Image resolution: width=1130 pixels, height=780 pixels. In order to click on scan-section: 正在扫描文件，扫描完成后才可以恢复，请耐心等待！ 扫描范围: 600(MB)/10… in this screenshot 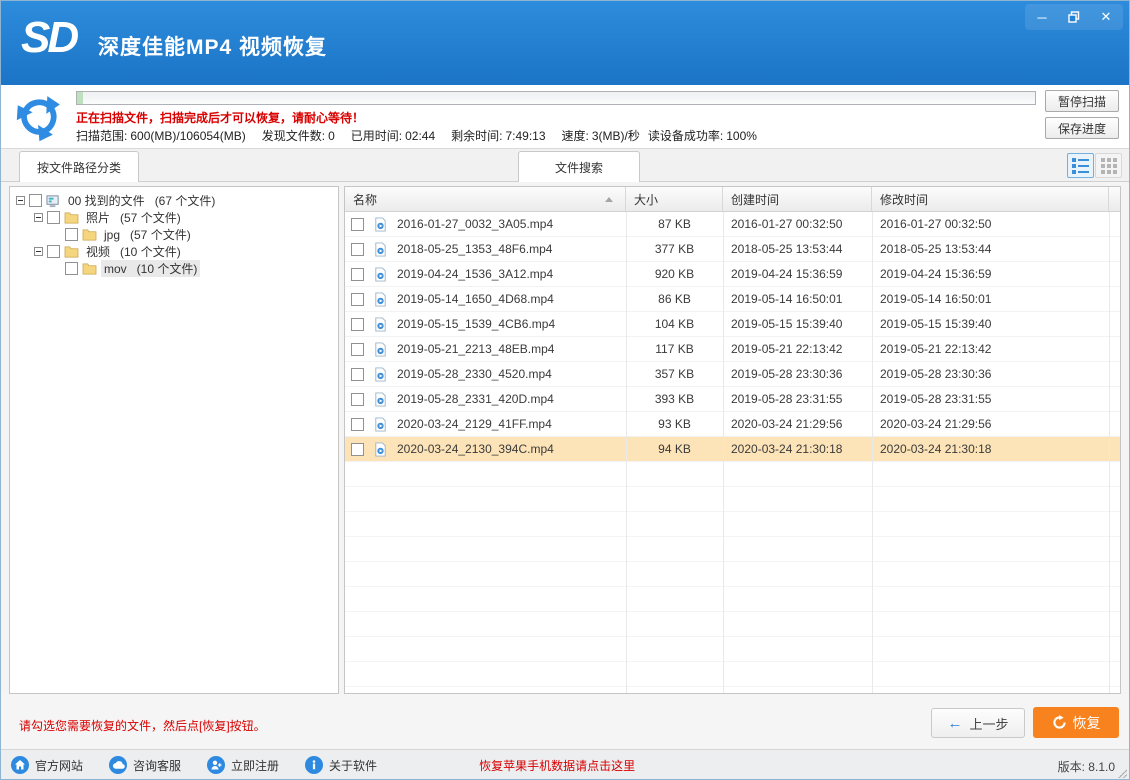, I will do `click(565, 117)`.